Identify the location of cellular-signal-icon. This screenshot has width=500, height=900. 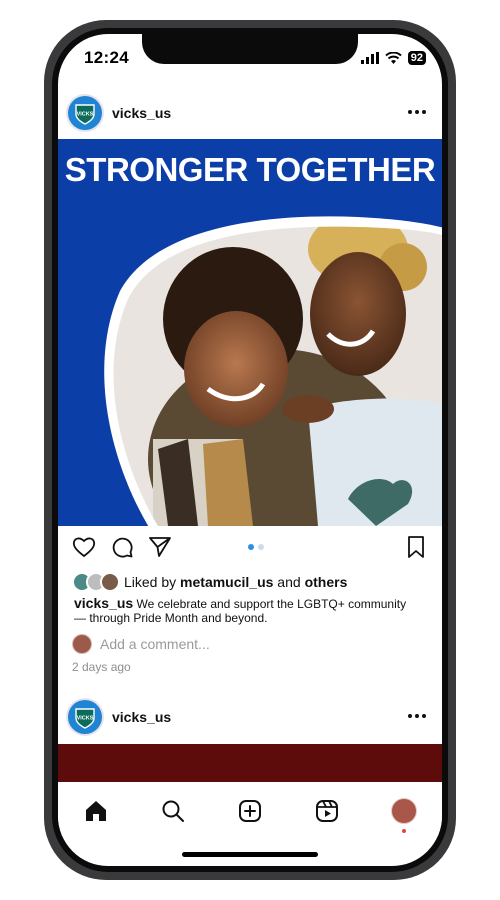
(369, 58).